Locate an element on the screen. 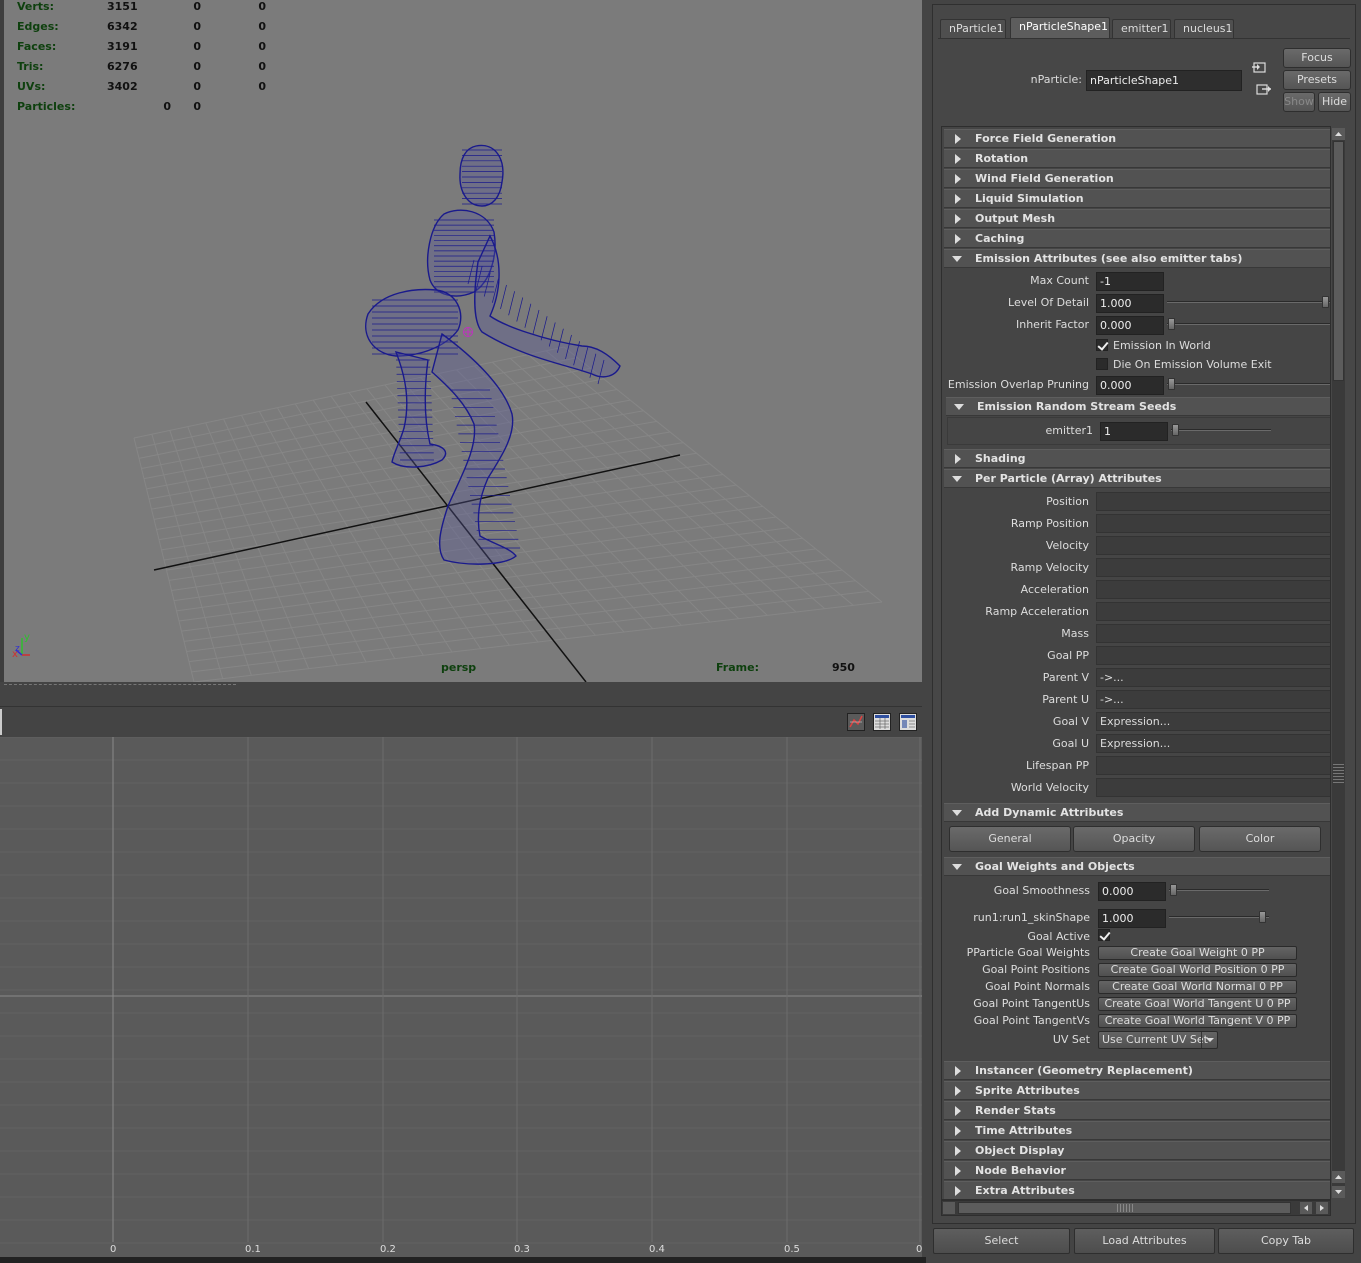 This screenshot has height=1263, width=1361. overlap-pruning-field: 0.000 is located at coordinates (1130, 385).